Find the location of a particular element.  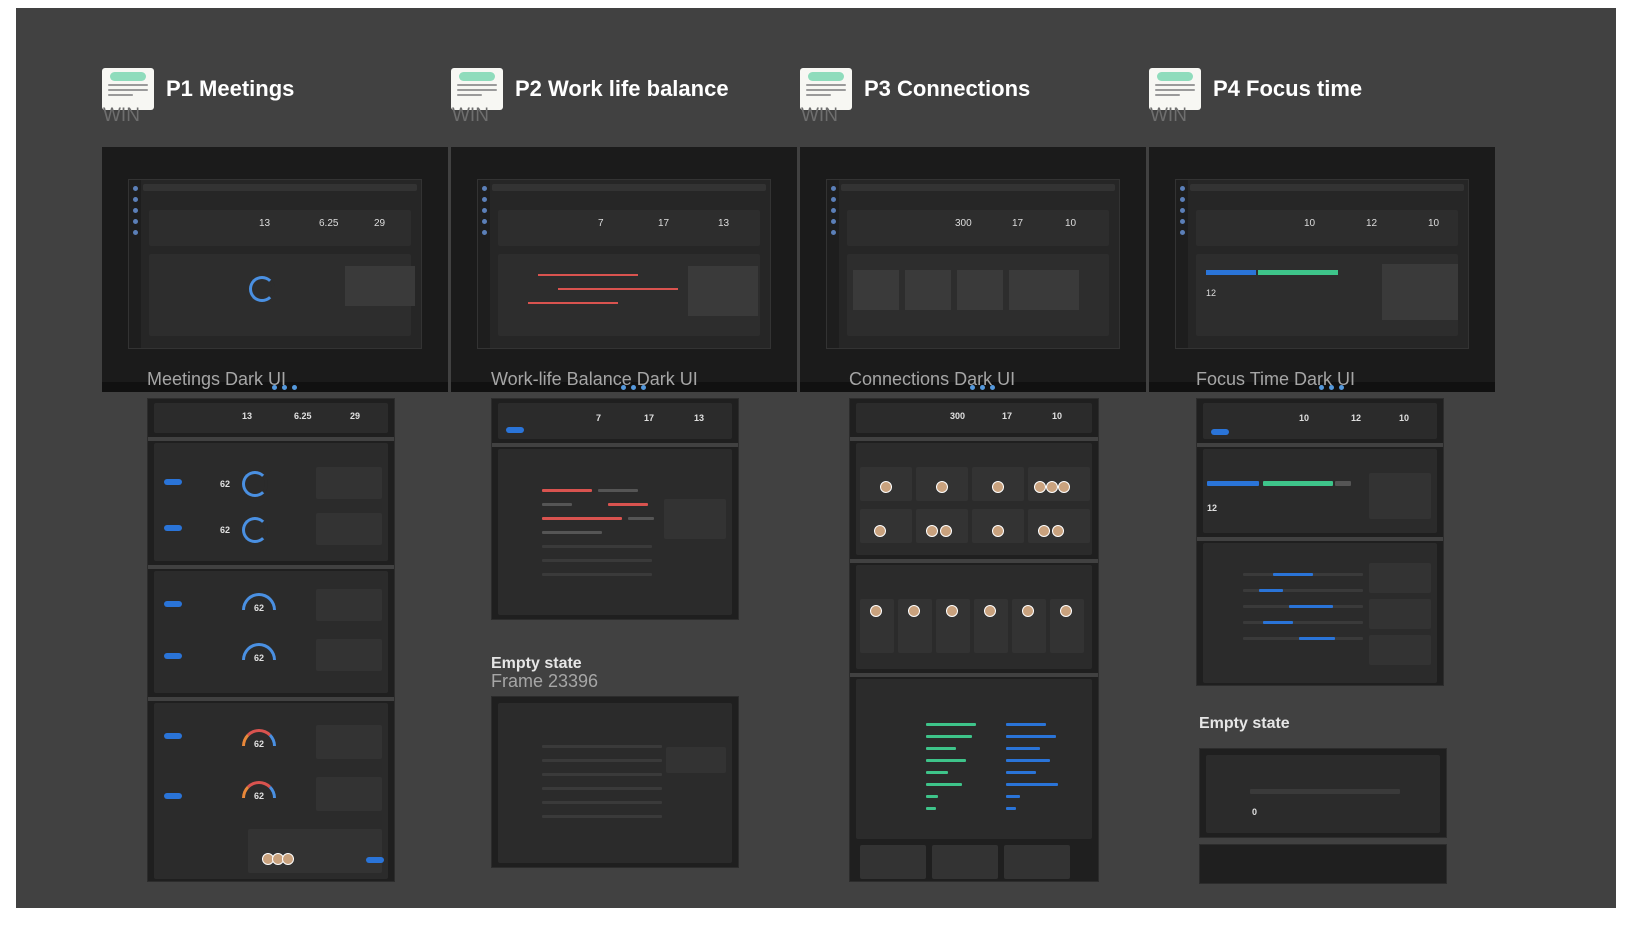

whats-new-card is located at coordinates (974, 499).